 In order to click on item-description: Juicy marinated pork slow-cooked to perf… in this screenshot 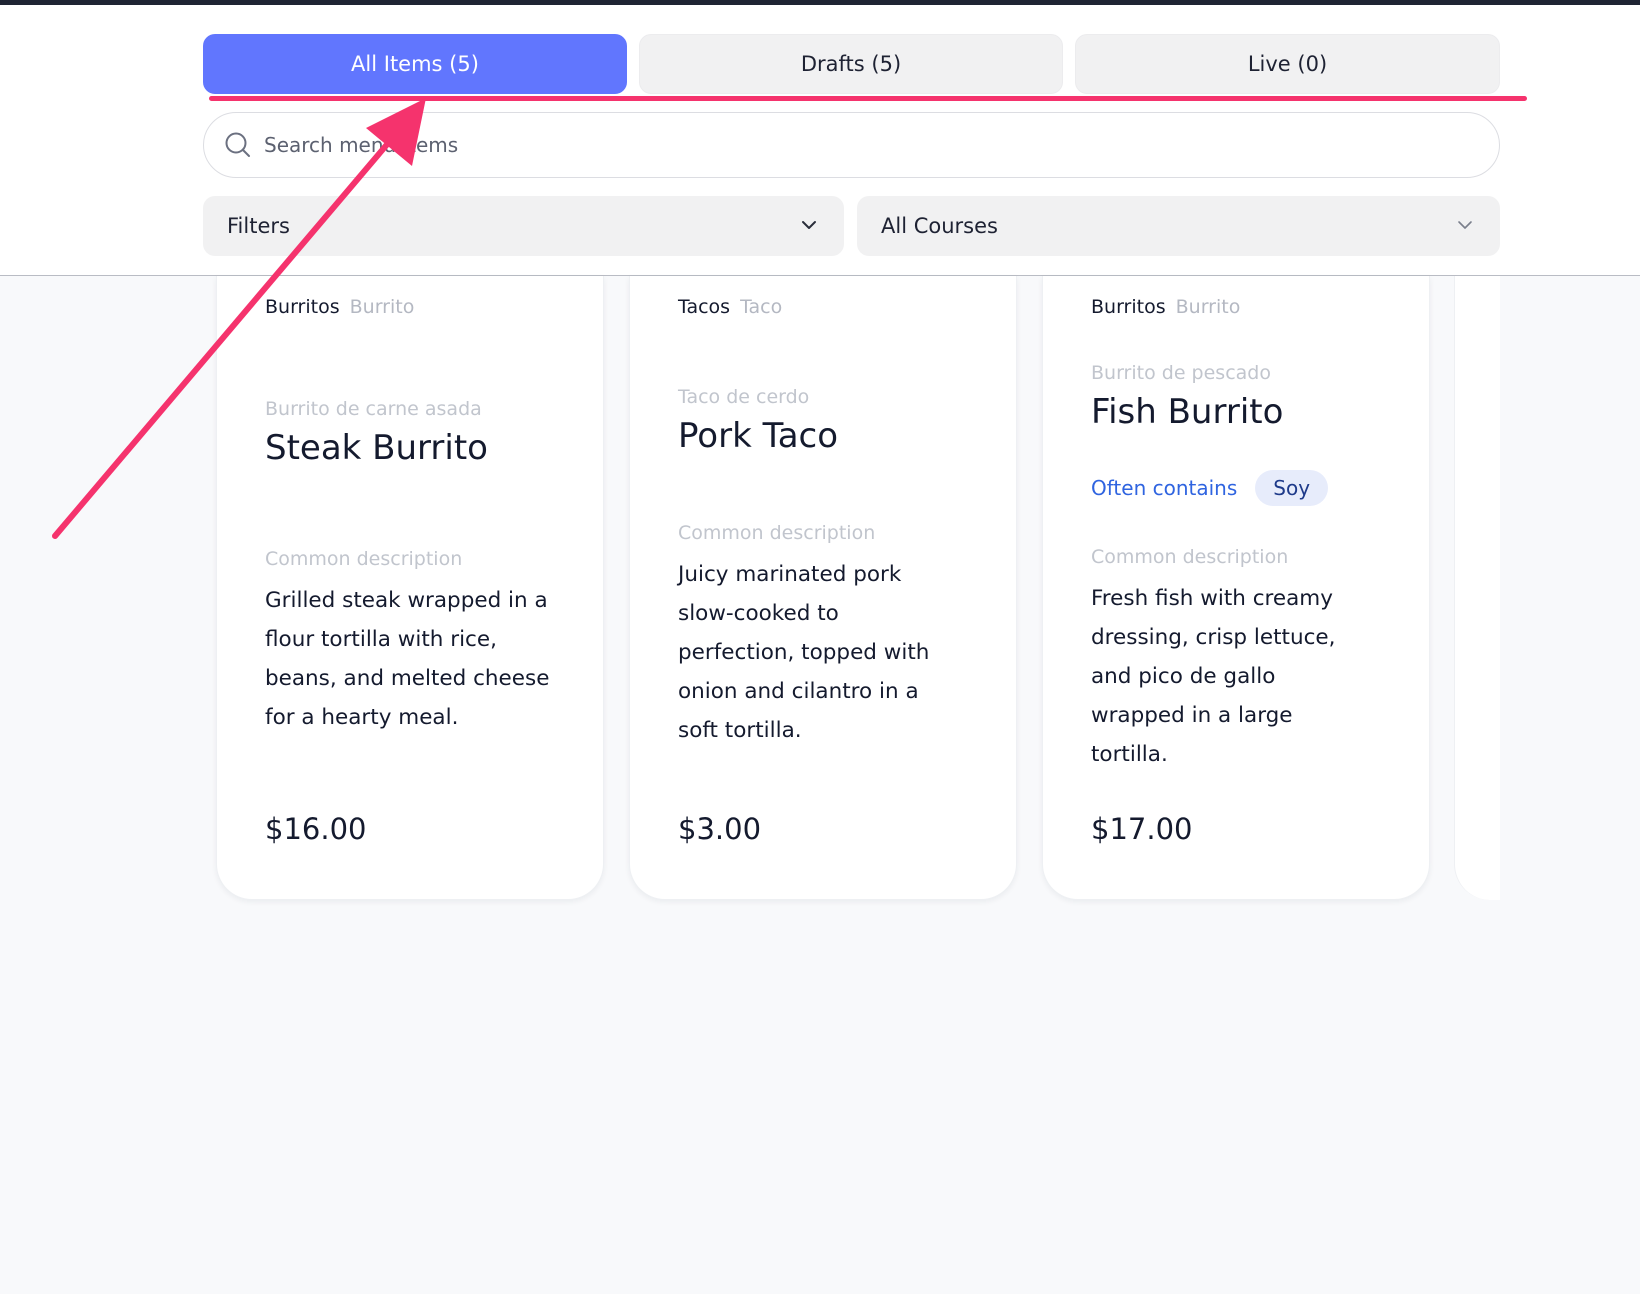, I will do `click(804, 652)`.